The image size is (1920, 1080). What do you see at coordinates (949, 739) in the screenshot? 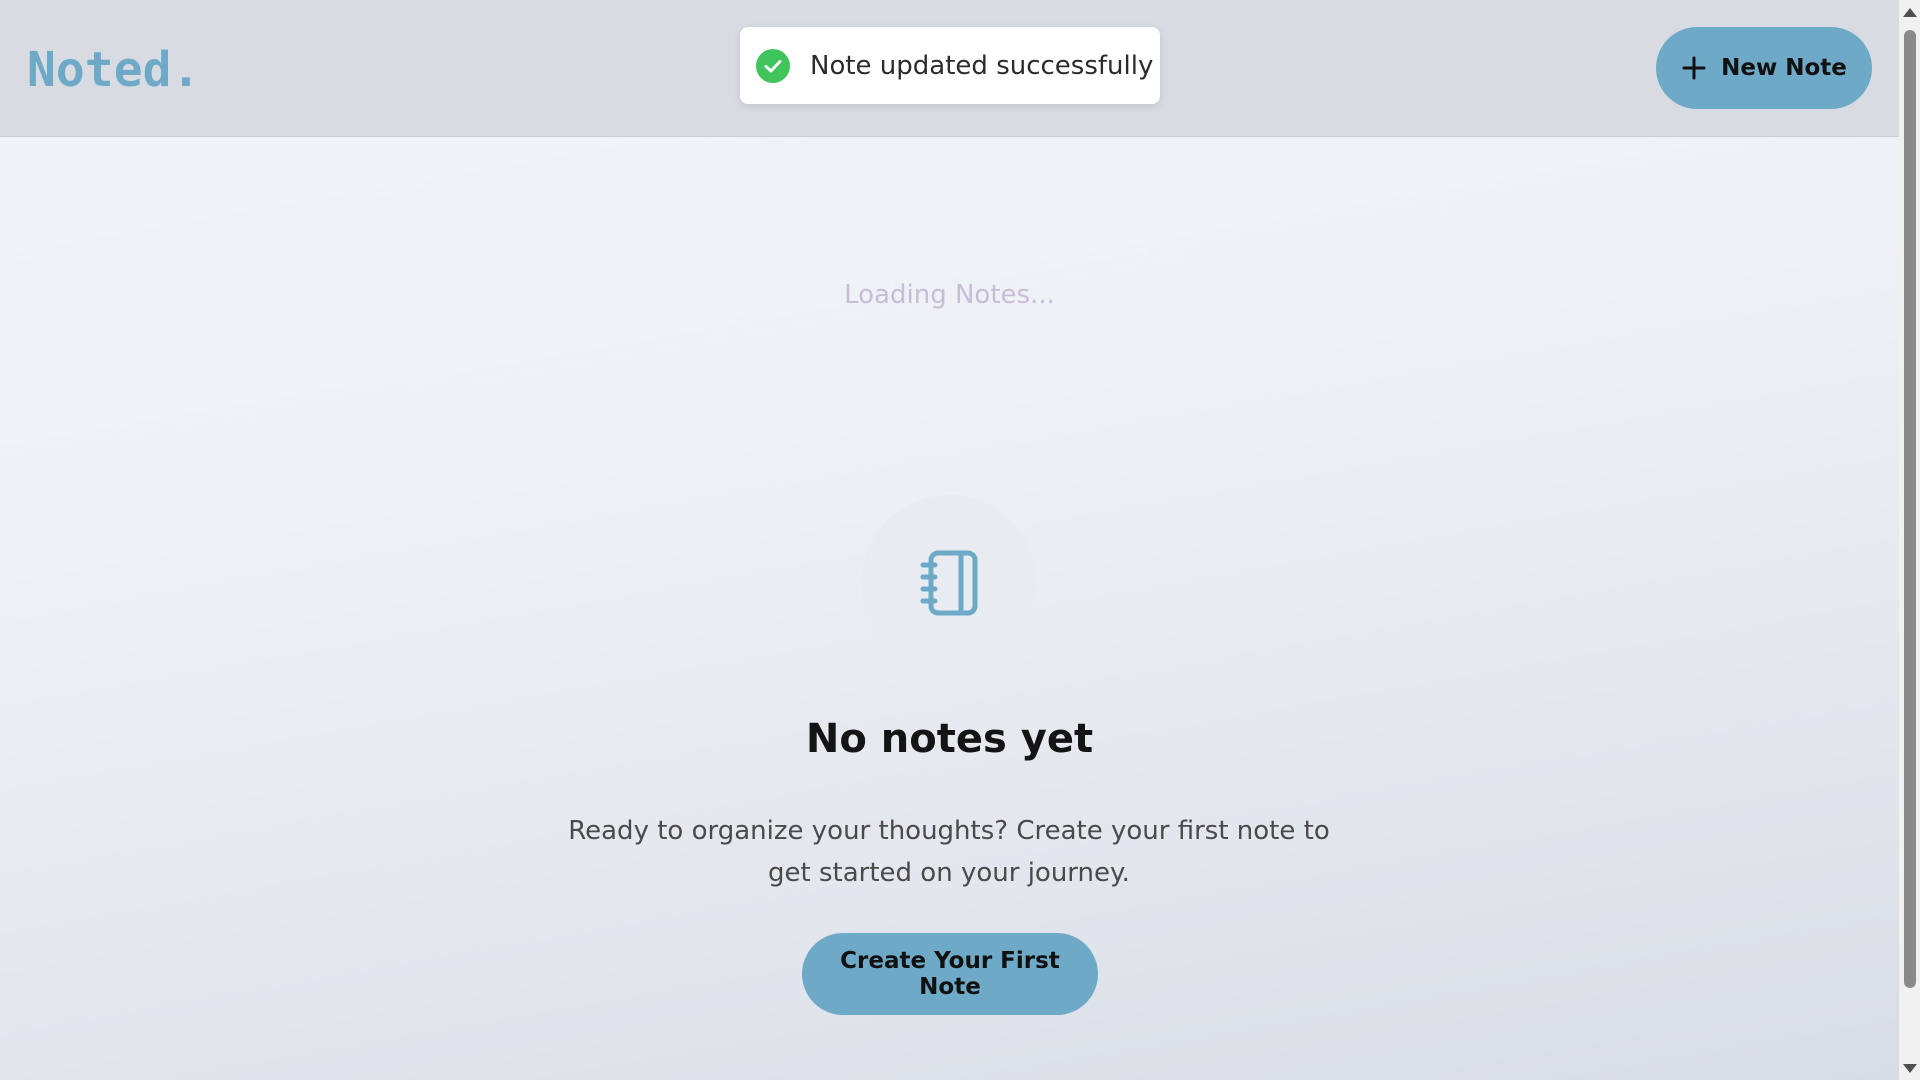
I see `empty-state-title: No notes yet` at bounding box center [949, 739].